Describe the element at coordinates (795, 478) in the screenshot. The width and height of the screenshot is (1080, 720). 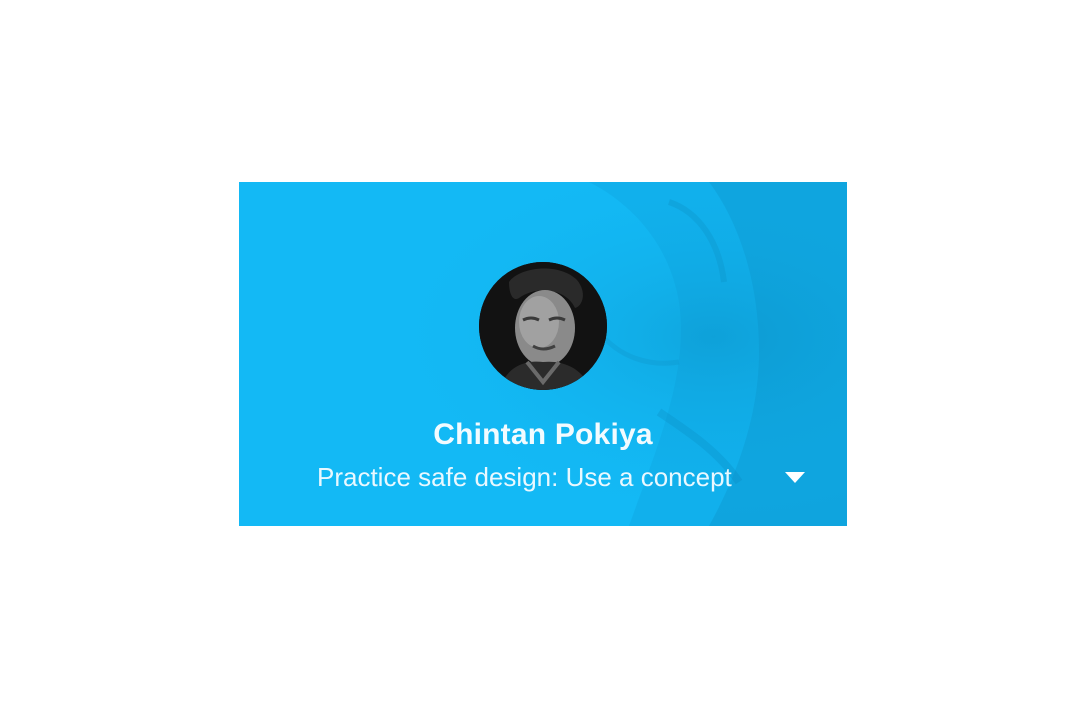
I see `chevron-down-icon` at that location.